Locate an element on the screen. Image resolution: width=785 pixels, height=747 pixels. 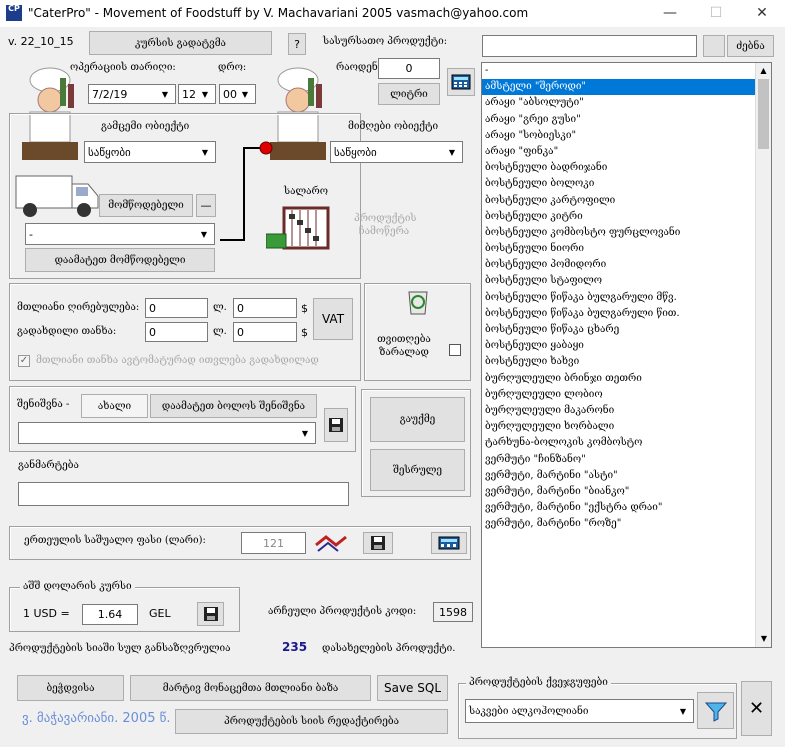
exchange-currency: GEL is located at coordinates (160, 613).